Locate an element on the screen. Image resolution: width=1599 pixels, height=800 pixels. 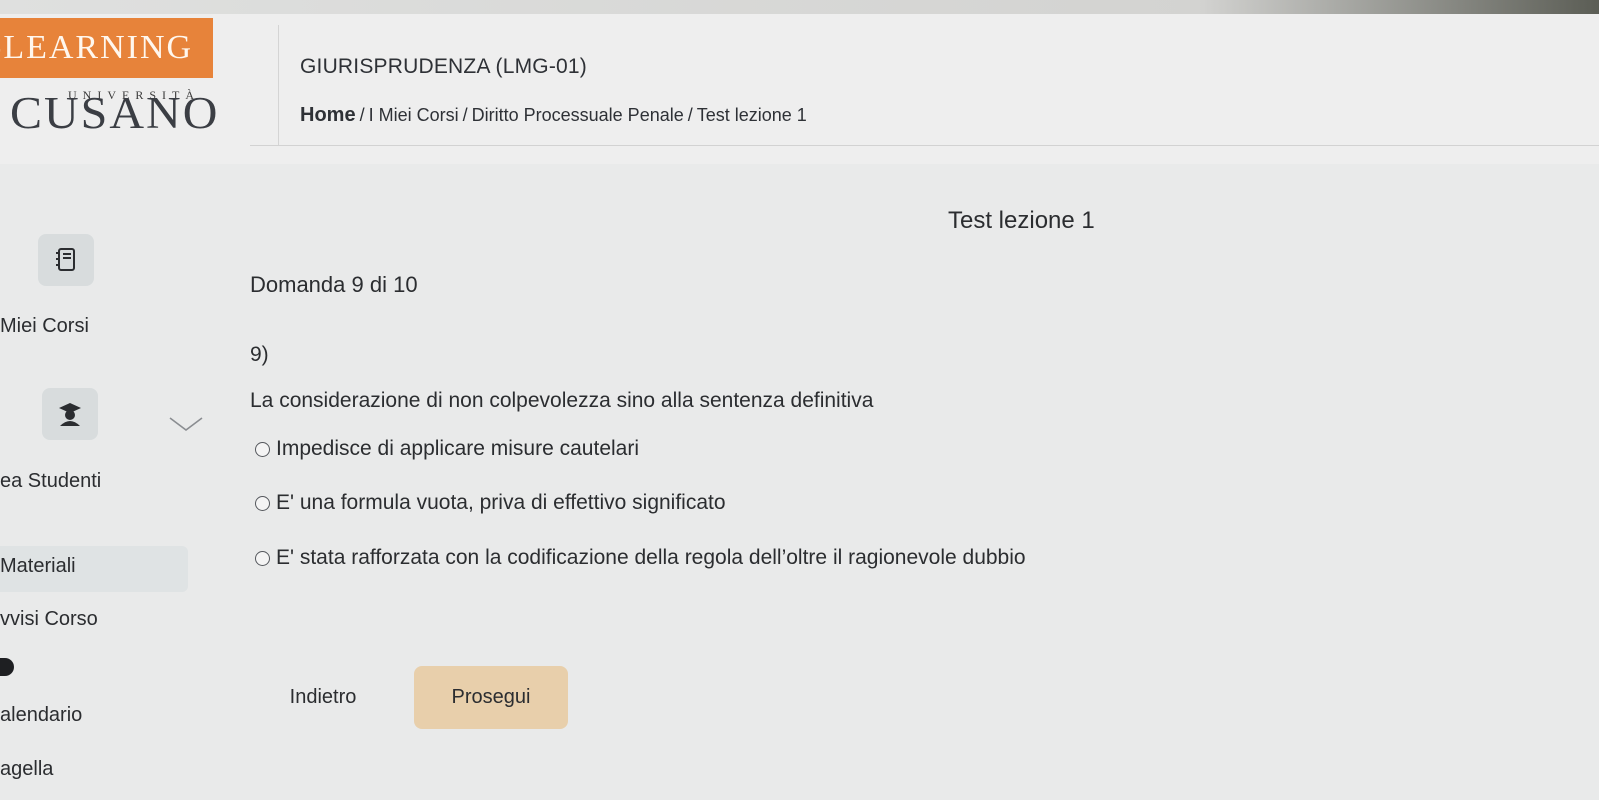
answer-option-1: Impedisce di applicare misure cautelari is located at coordinates (447, 449).